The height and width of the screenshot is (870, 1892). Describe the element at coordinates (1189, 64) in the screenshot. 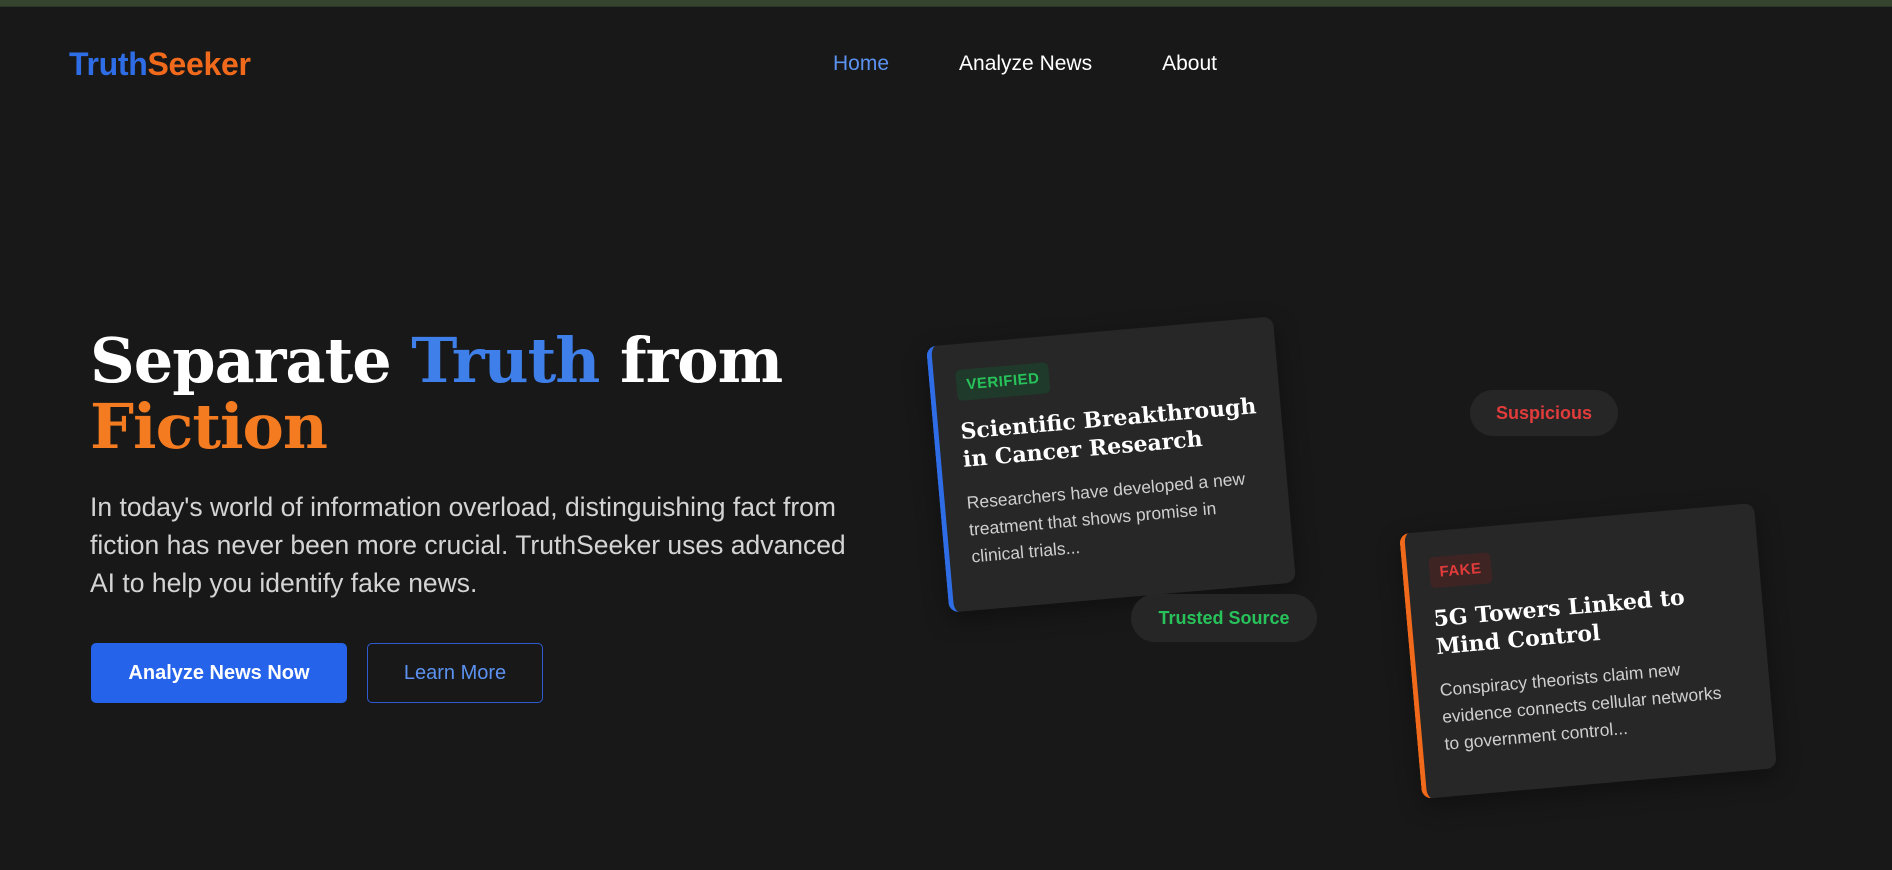

I see `nav-link-about: About` at that location.